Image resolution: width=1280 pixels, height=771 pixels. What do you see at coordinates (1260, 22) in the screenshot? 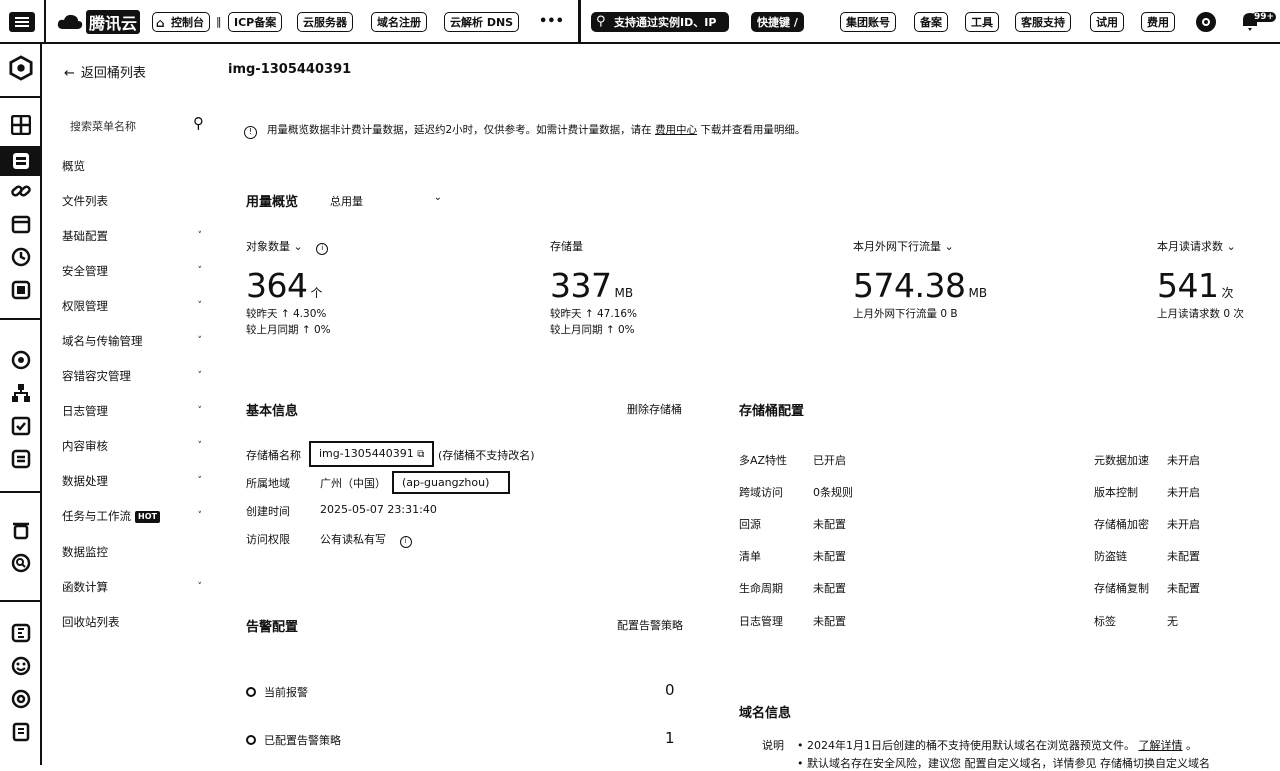
I see `notification-bell-icon: 99+` at bounding box center [1260, 22].